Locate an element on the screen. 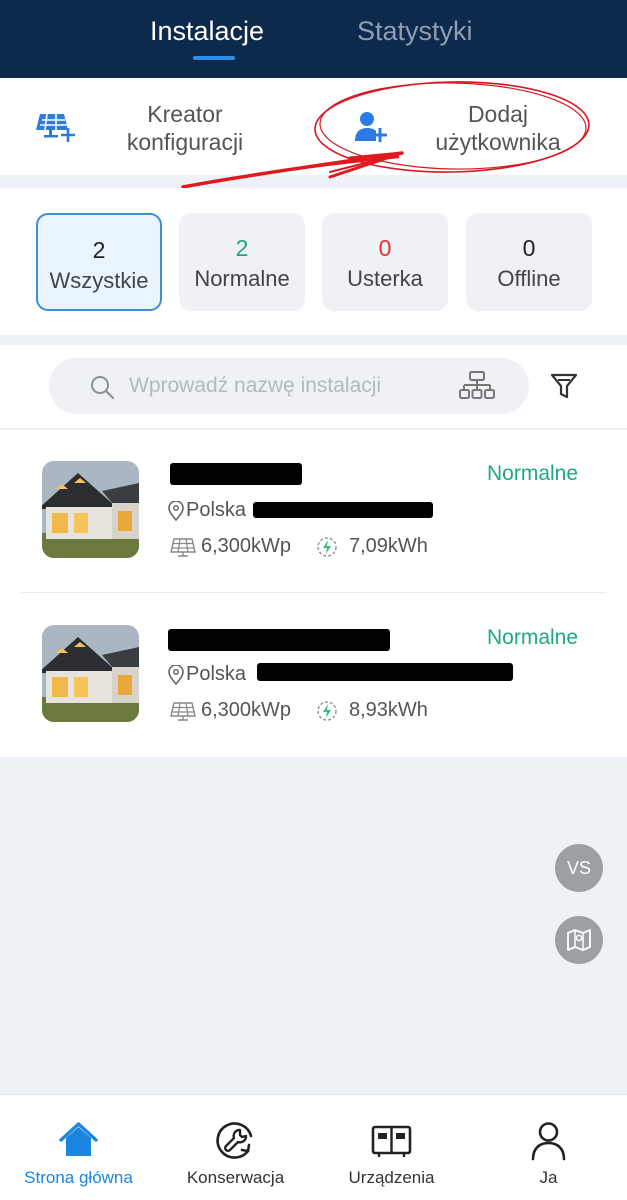  nav-home: Strona główna is located at coordinates (78, 1147).